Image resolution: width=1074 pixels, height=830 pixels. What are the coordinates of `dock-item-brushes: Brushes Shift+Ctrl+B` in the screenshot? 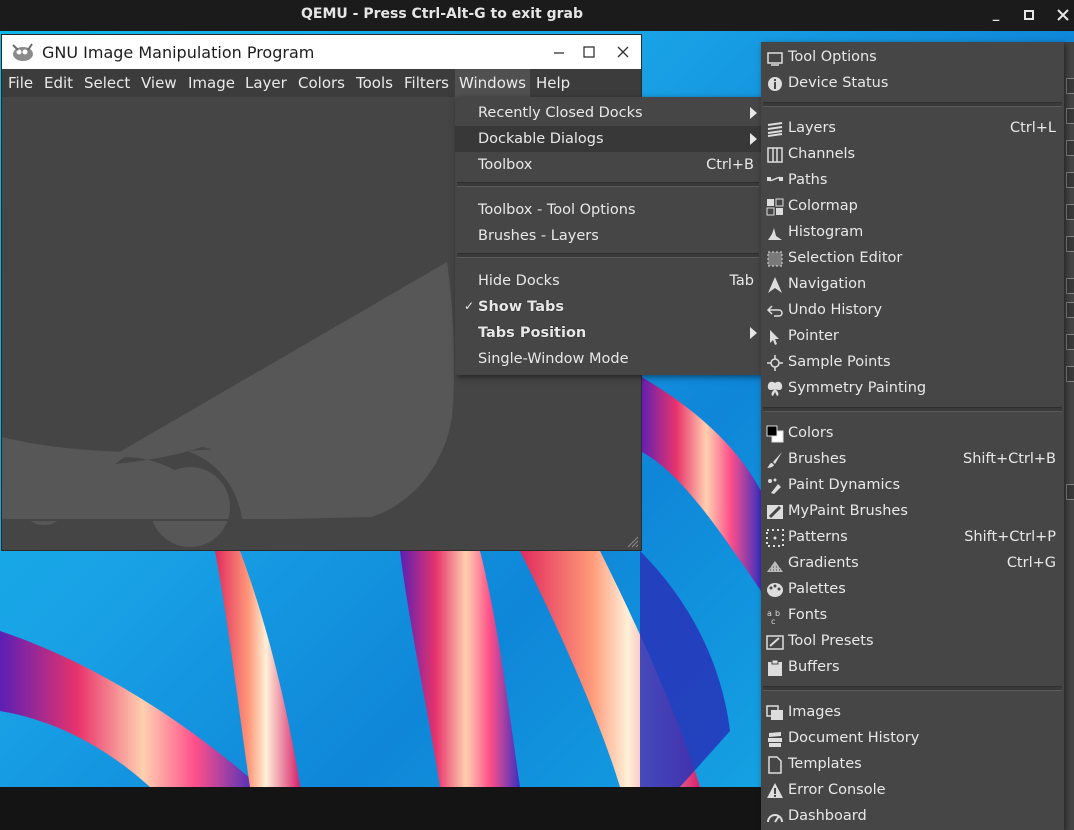 It's located at (912, 460).